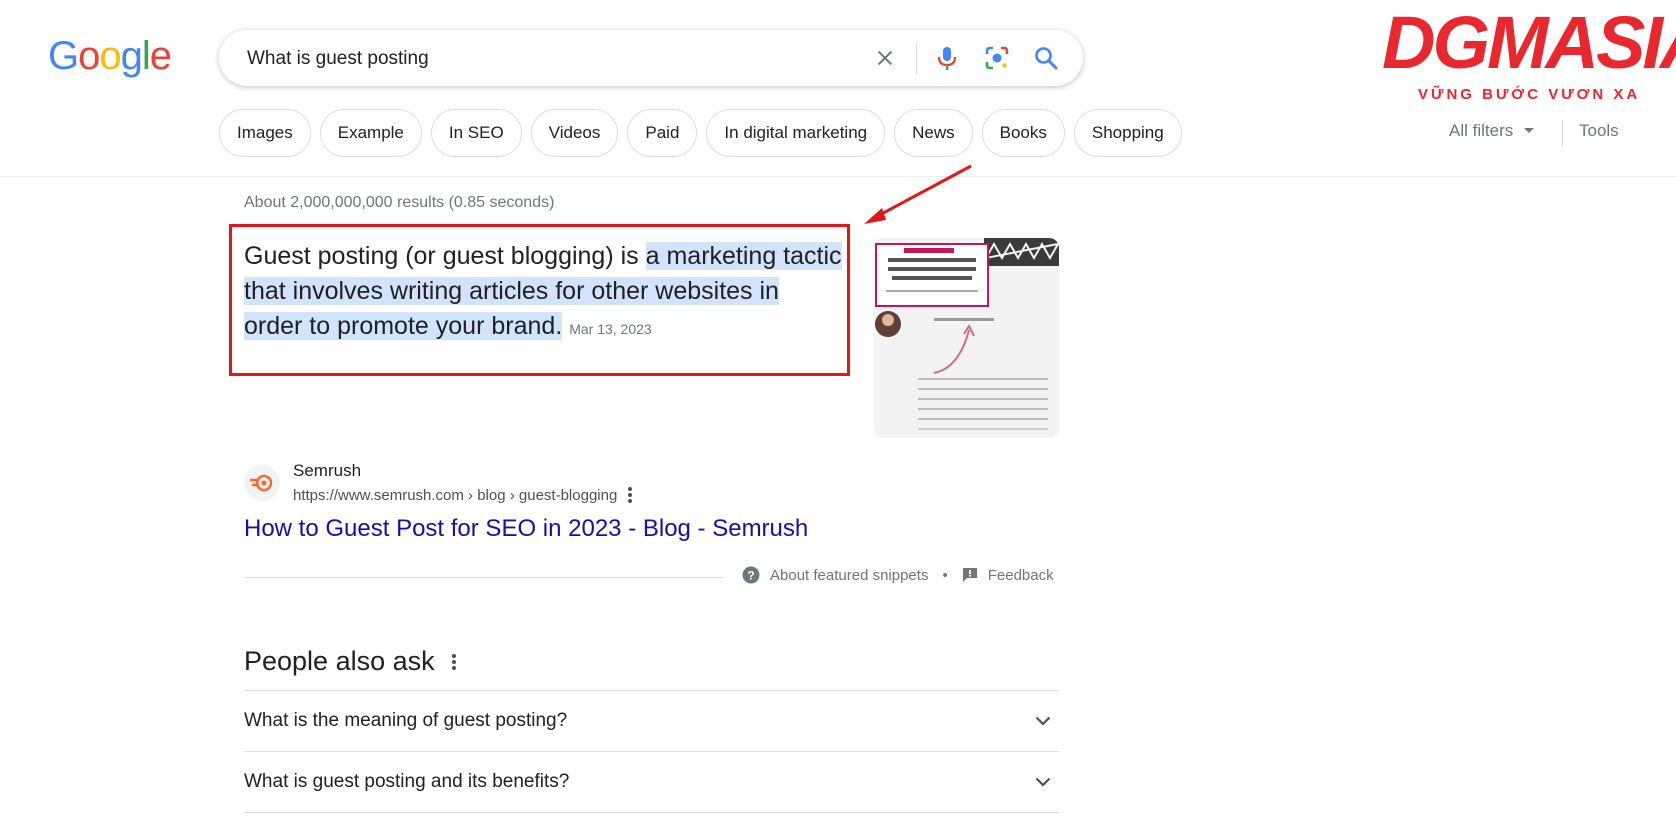  I want to click on semrush-icon, so click(261, 483).